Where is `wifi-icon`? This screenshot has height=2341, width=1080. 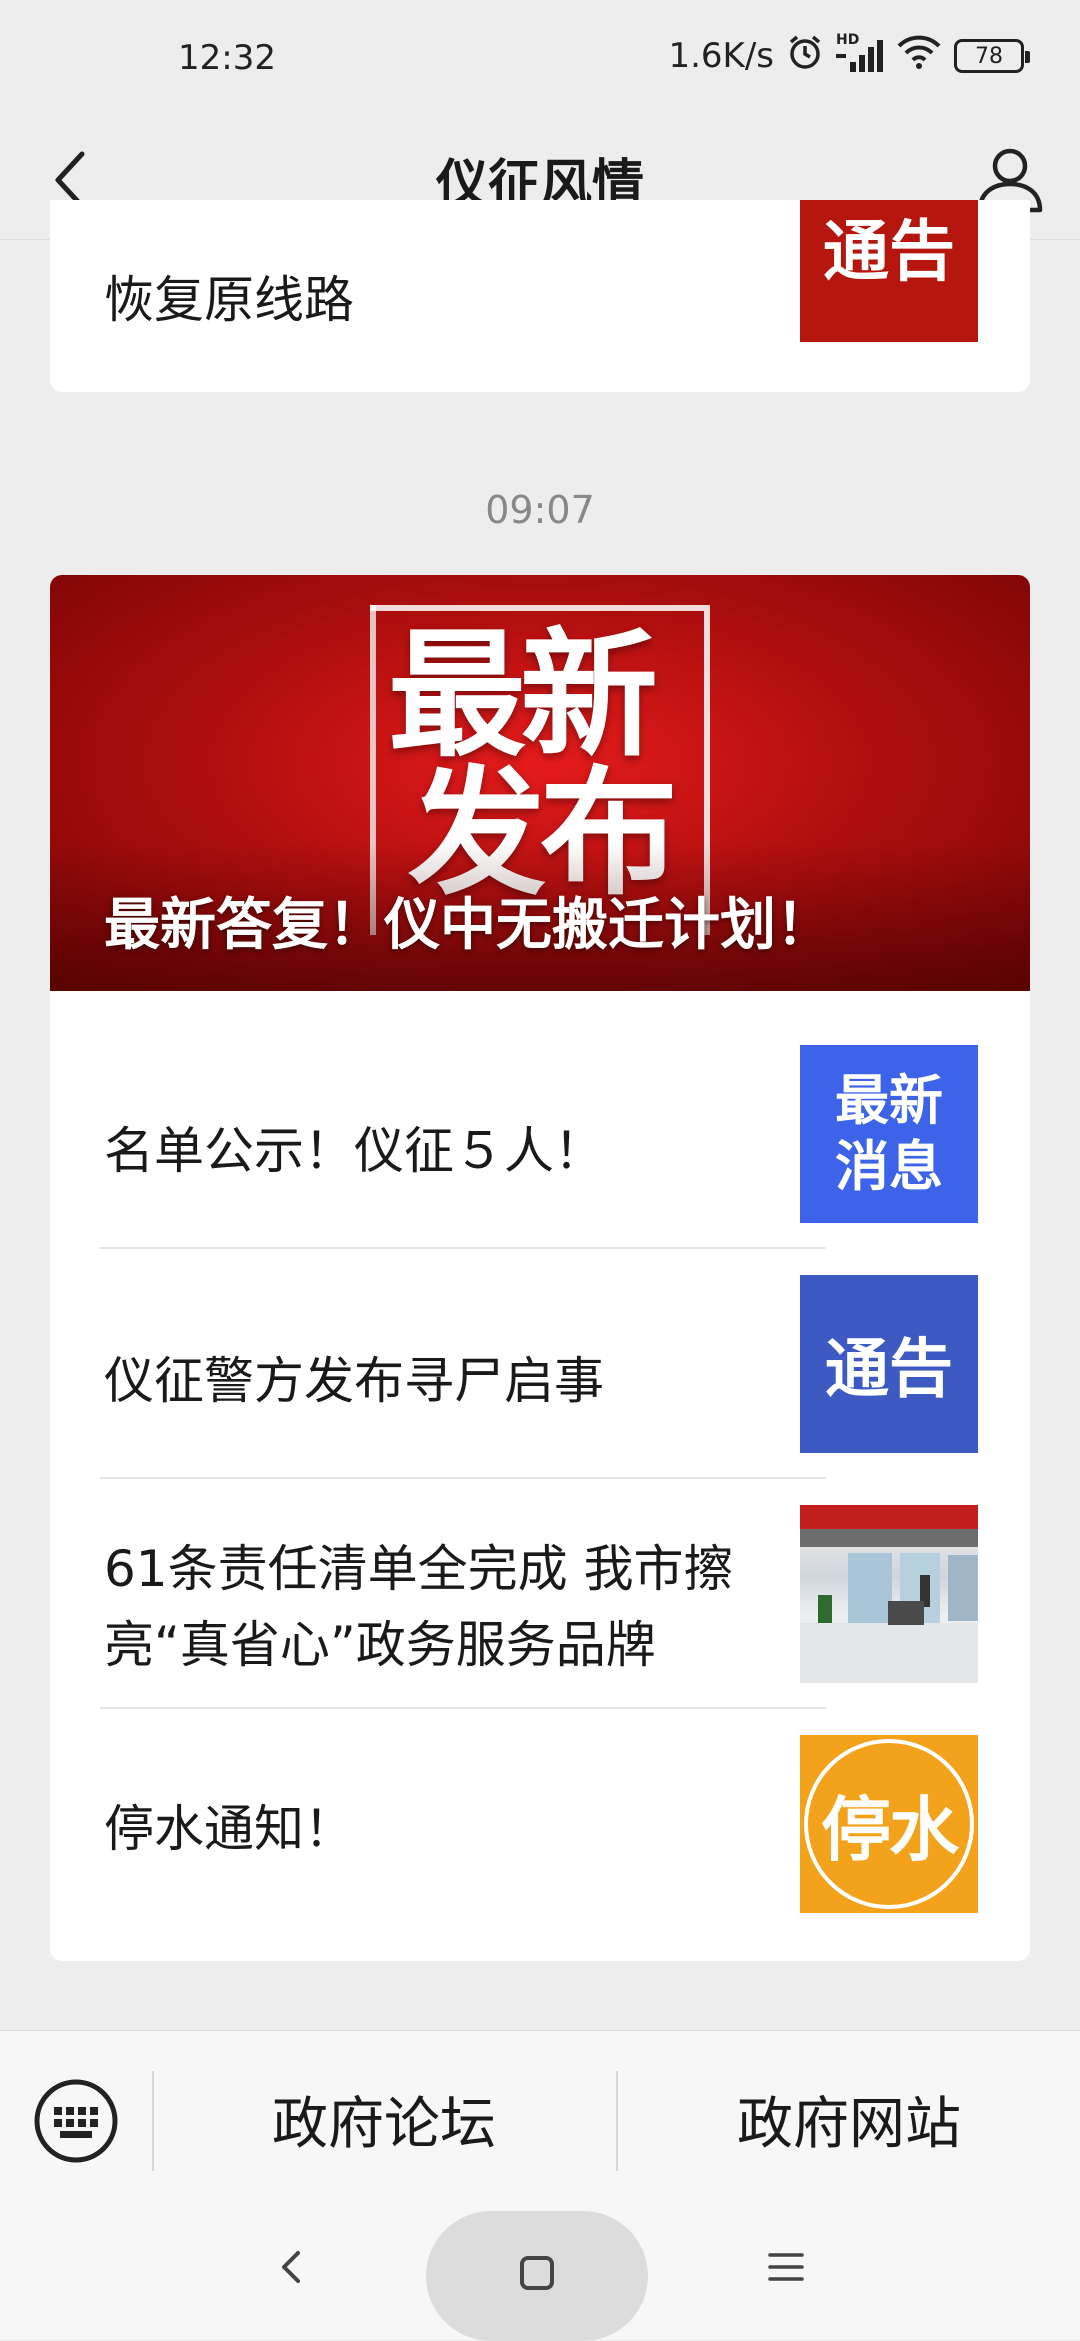 wifi-icon is located at coordinates (919, 56).